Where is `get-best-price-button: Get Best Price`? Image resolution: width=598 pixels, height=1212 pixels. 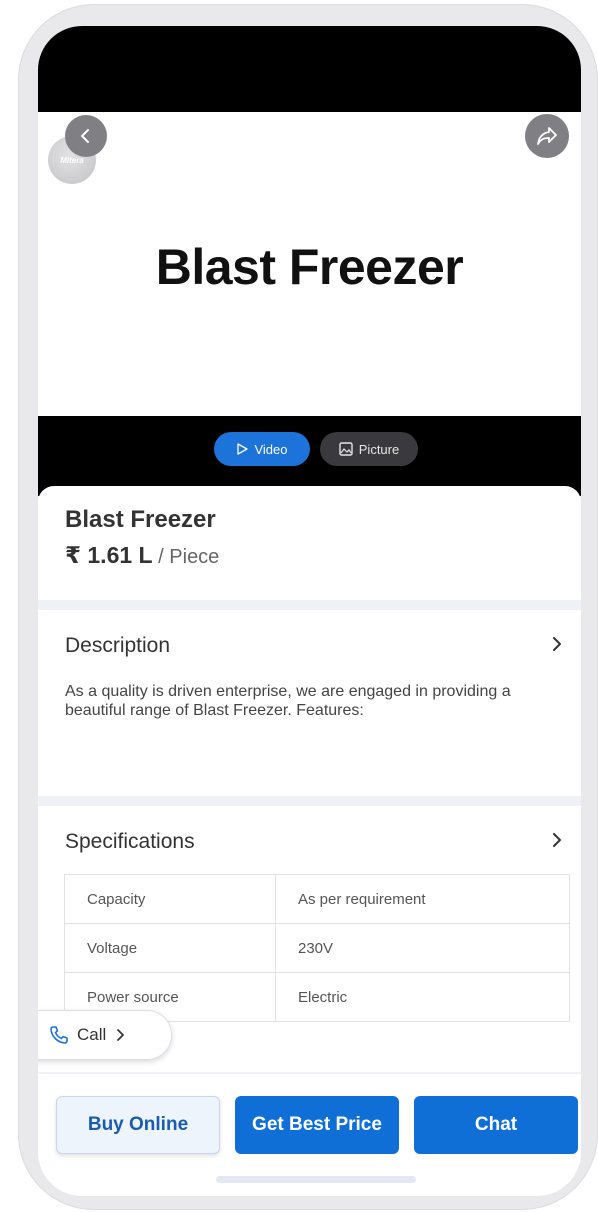
get-best-price-button: Get Best Price is located at coordinates (317, 1125).